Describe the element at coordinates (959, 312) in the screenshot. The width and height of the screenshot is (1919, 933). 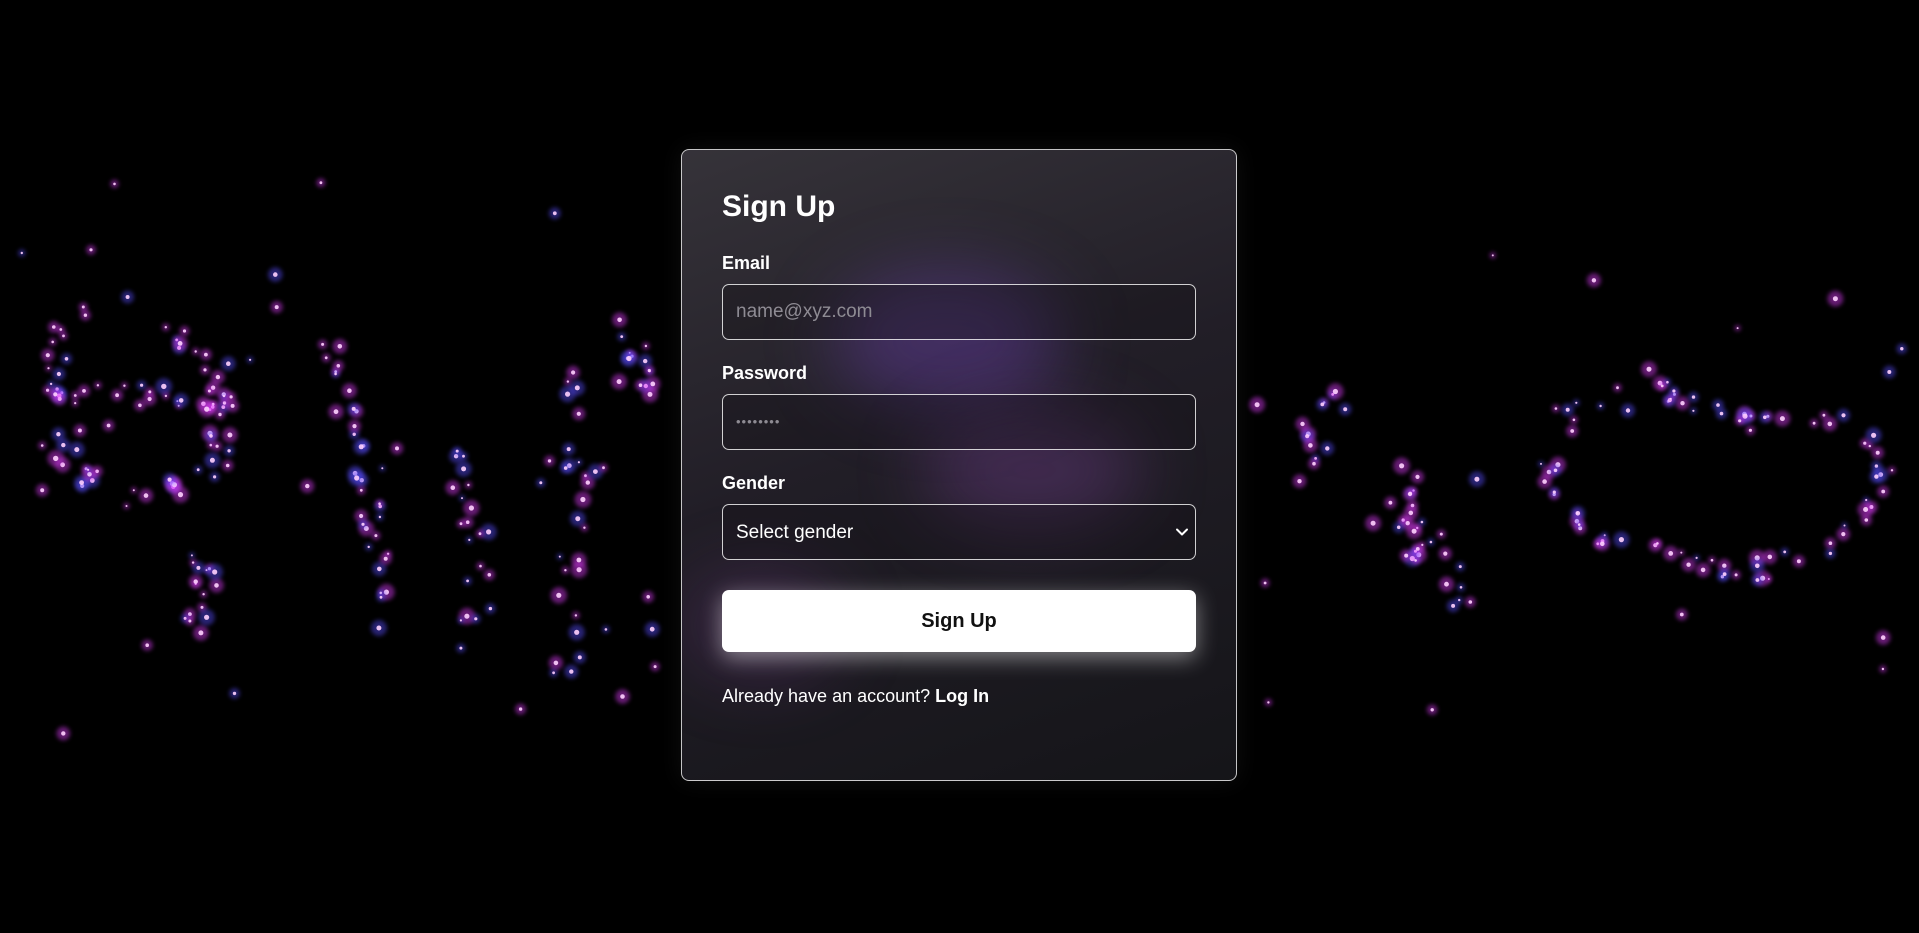
I see `email-field` at that location.